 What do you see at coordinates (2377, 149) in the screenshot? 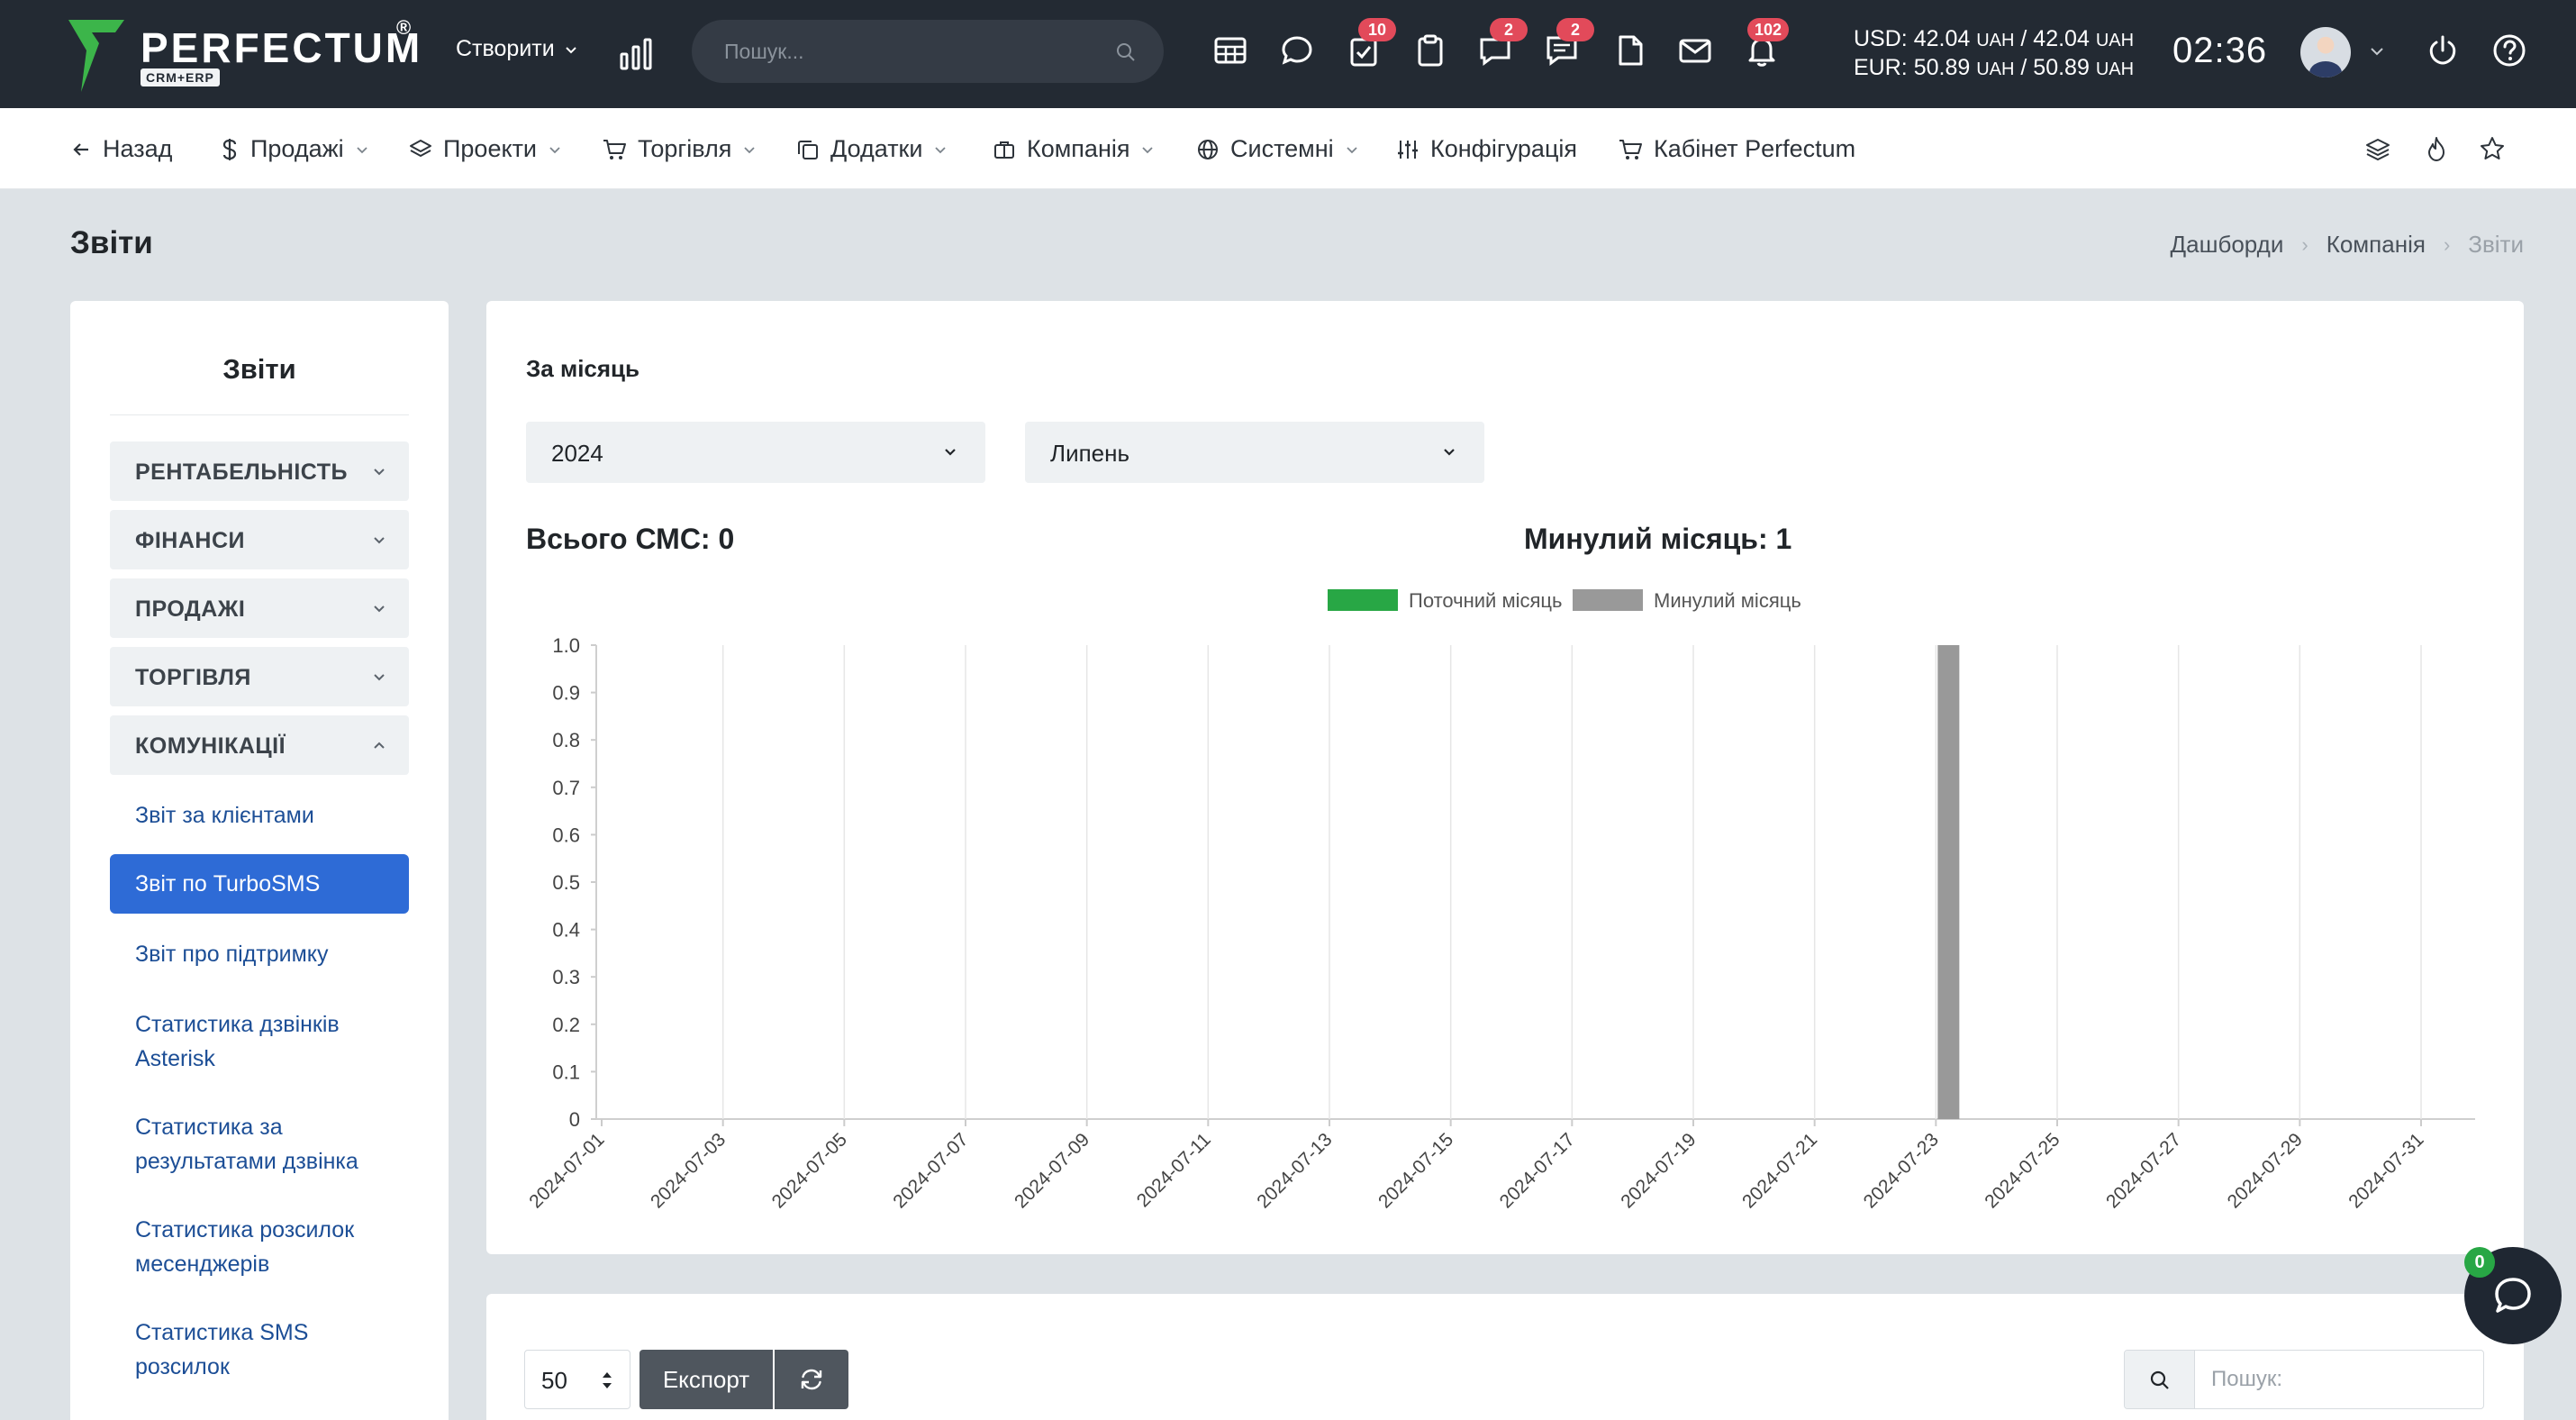
I see `layers-stack-icon` at bounding box center [2377, 149].